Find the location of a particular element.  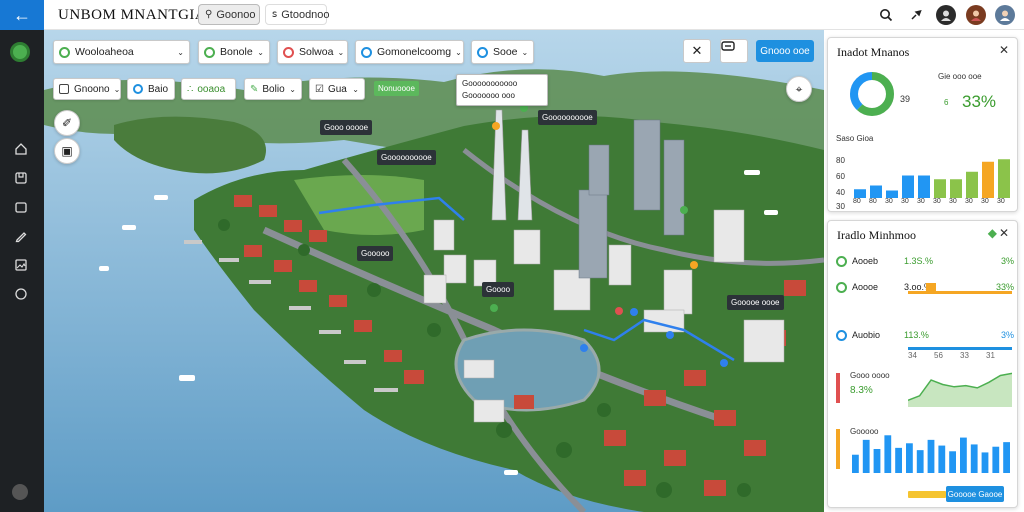

leaf-icon: ◆ is located at coordinates (992, 233).